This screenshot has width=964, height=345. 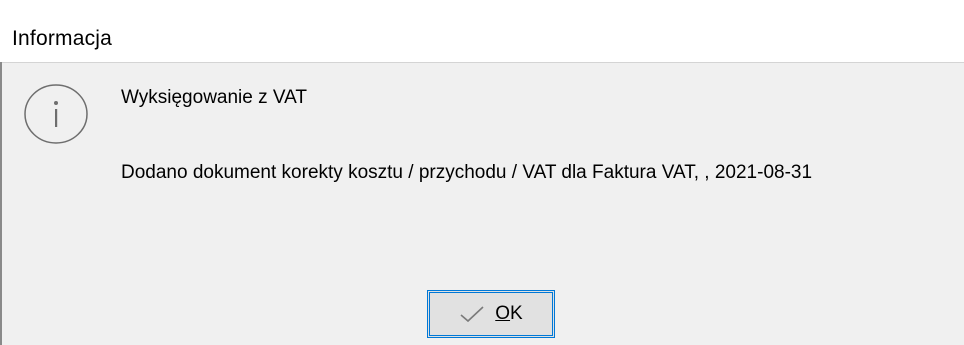 I want to click on ok-button: OK, so click(x=491, y=314).